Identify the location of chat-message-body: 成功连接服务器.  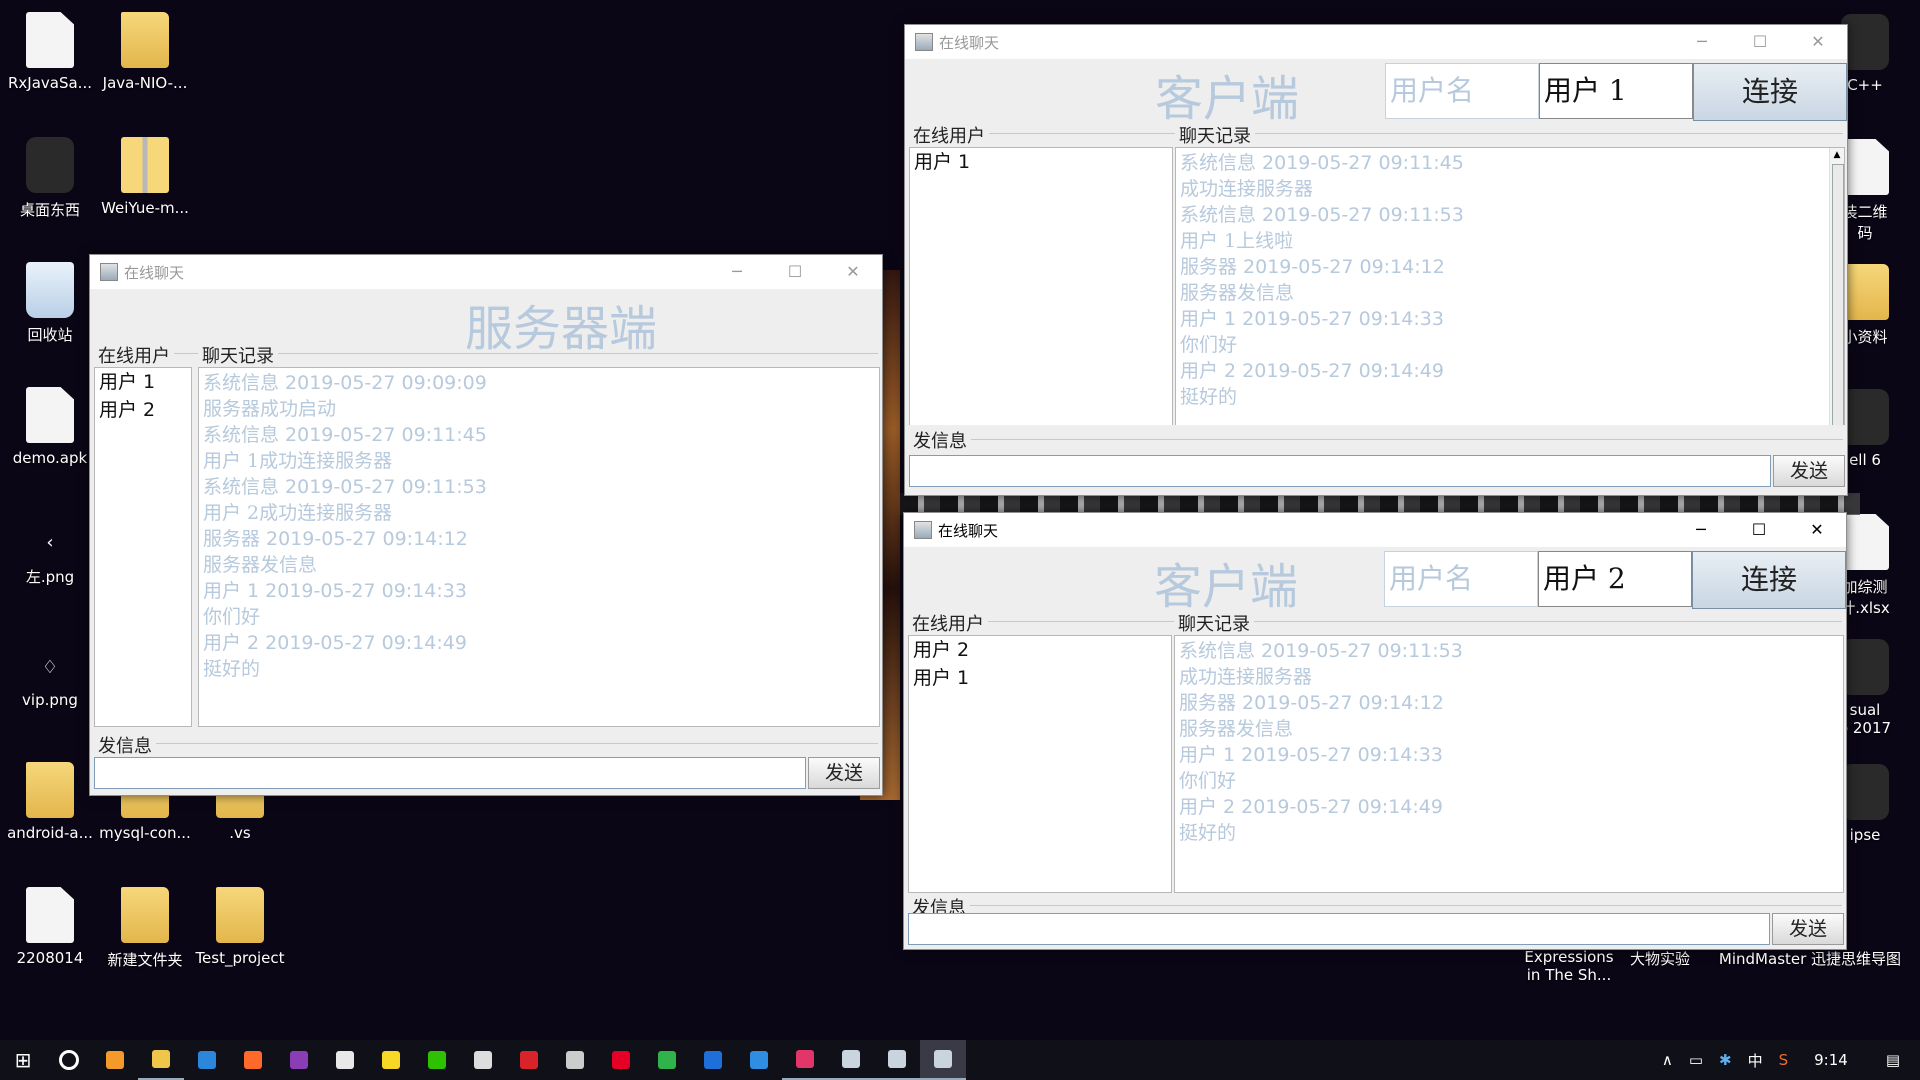
(1246, 677).